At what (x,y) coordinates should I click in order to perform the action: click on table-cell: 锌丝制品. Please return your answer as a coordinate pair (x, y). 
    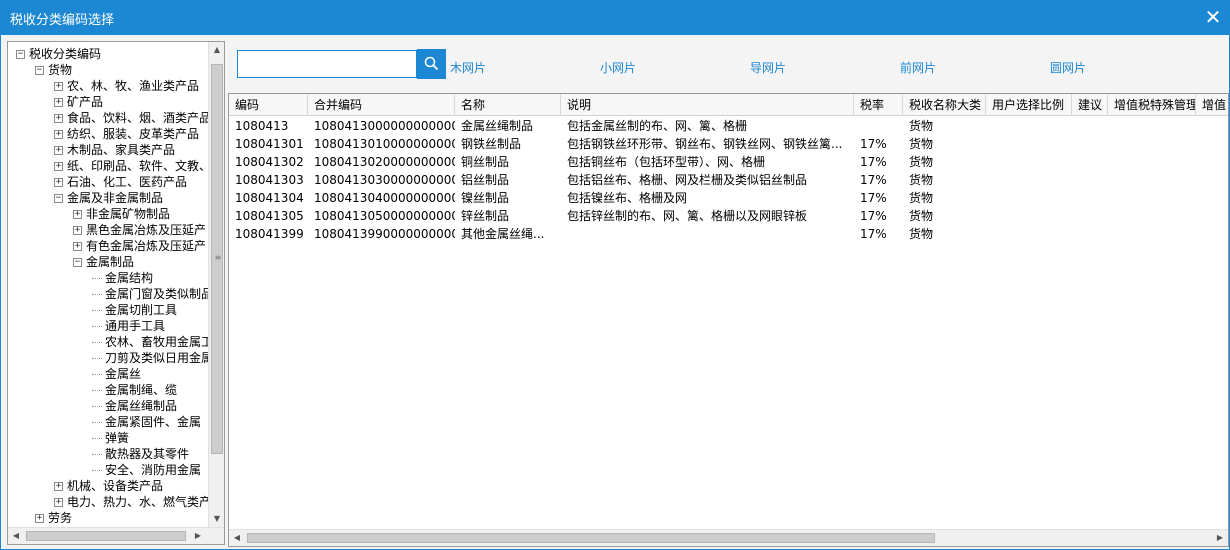
    Looking at the image, I should click on (485, 216).